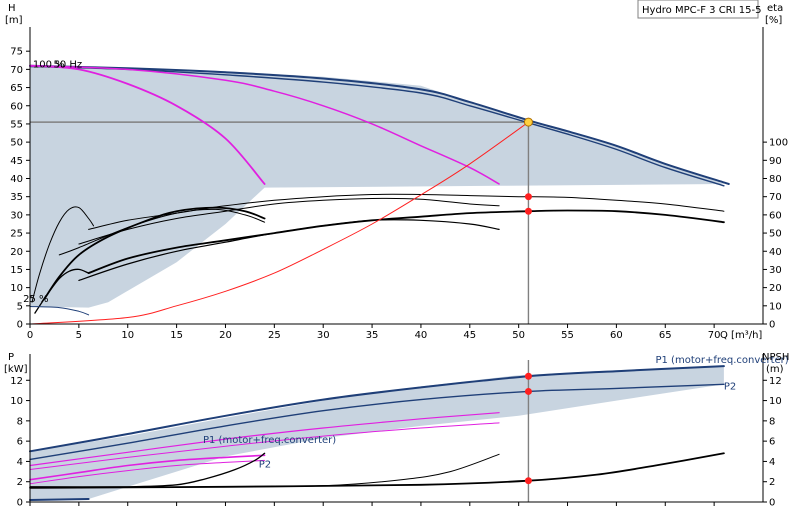 The image size is (800, 520). What do you see at coordinates (775, 8) in the screenshot?
I see `eta-y-label: eta` at bounding box center [775, 8].